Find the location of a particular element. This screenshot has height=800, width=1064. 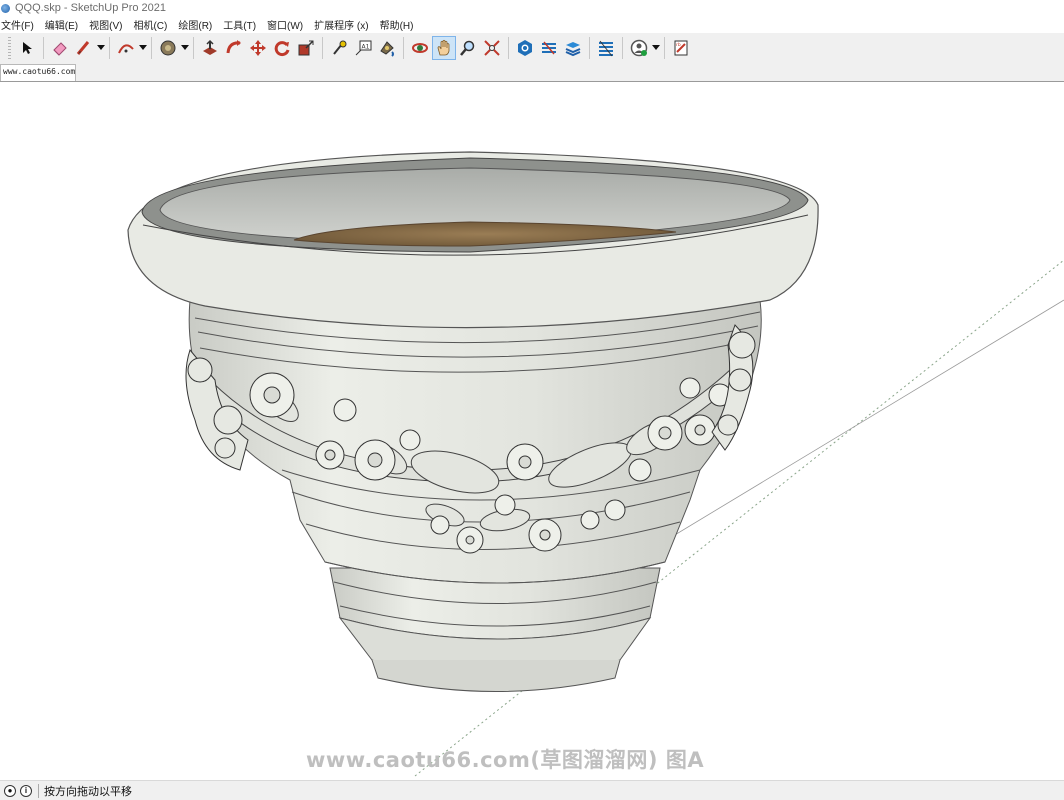

arc-dropdown-icon is located at coordinates (142, 48).